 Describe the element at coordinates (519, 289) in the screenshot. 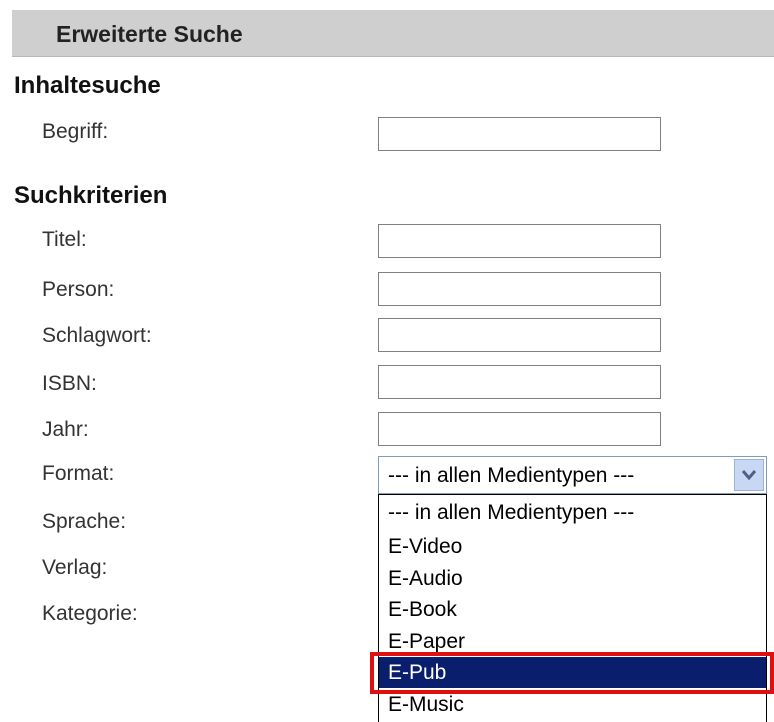

I see `person-input` at that location.